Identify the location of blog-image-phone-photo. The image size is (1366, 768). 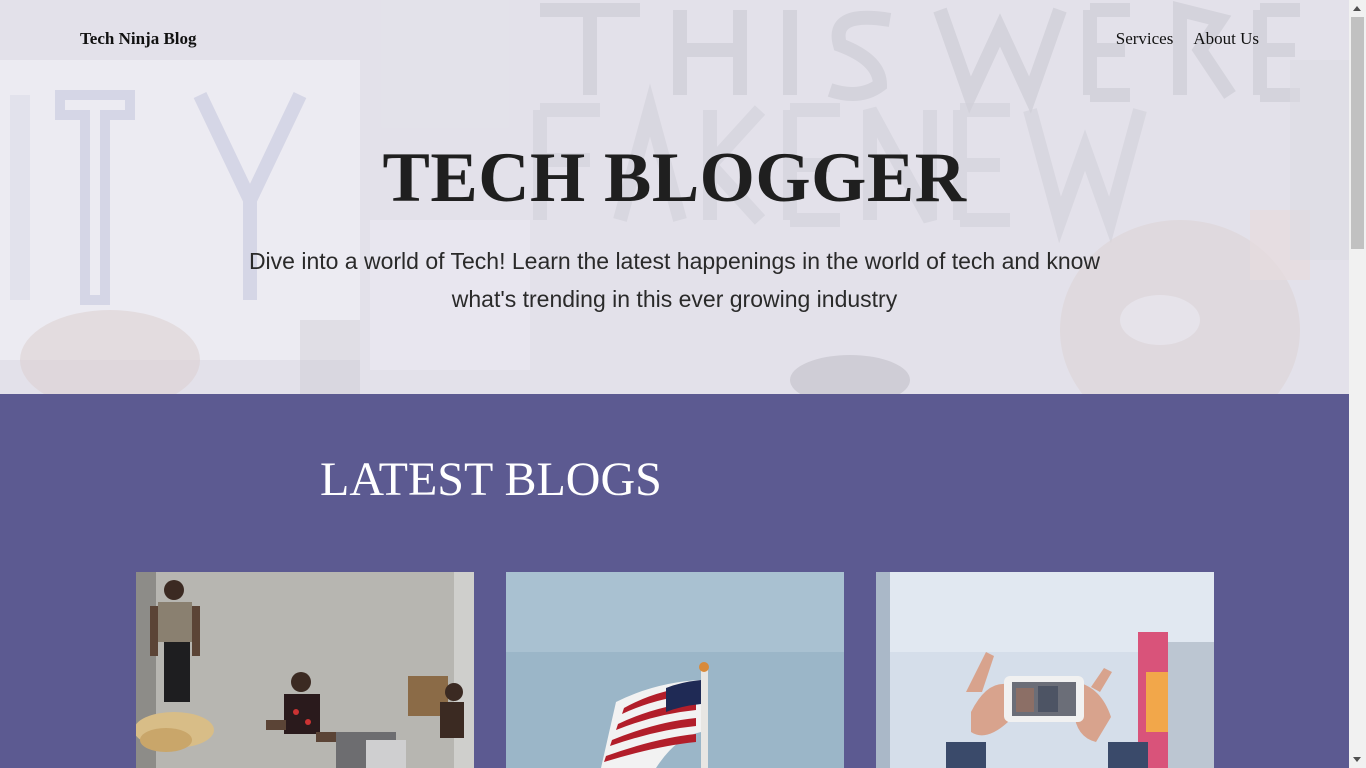
(1045, 670).